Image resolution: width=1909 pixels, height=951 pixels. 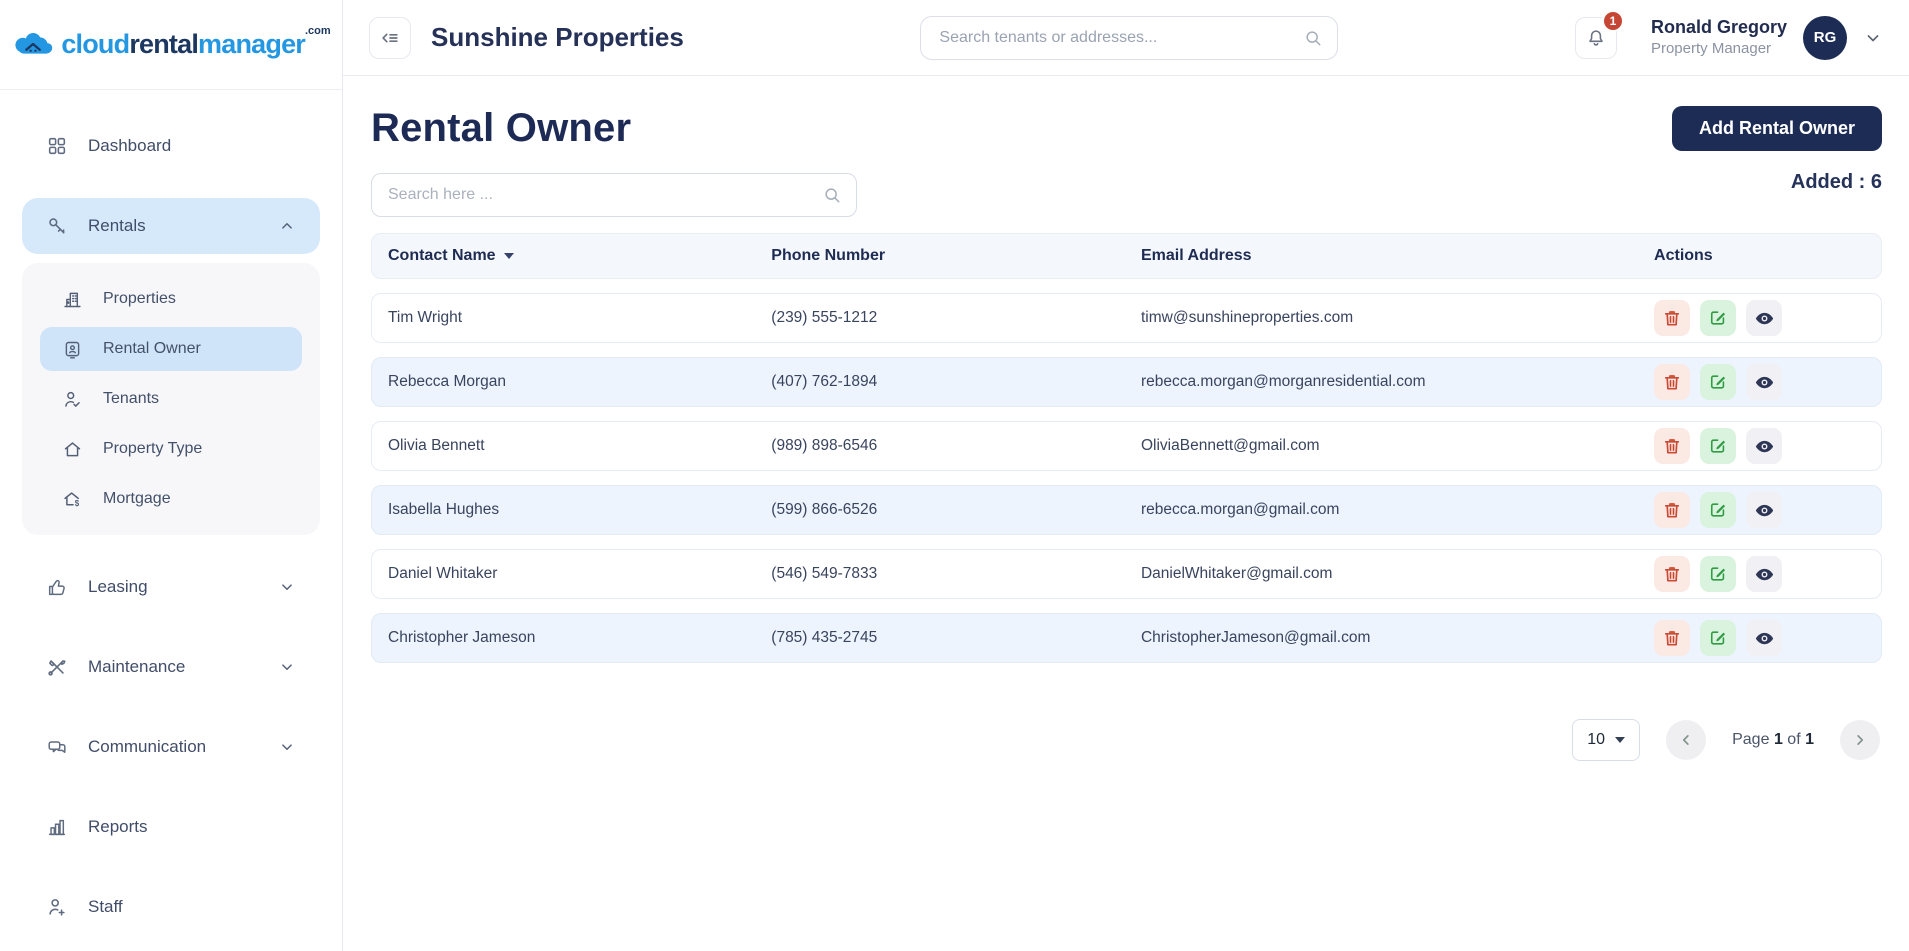 What do you see at coordinates (171, 349) in the screenshot?
I see `sidebar-item-rental-owner: Rental Owner` at bounding box center [171, 349].